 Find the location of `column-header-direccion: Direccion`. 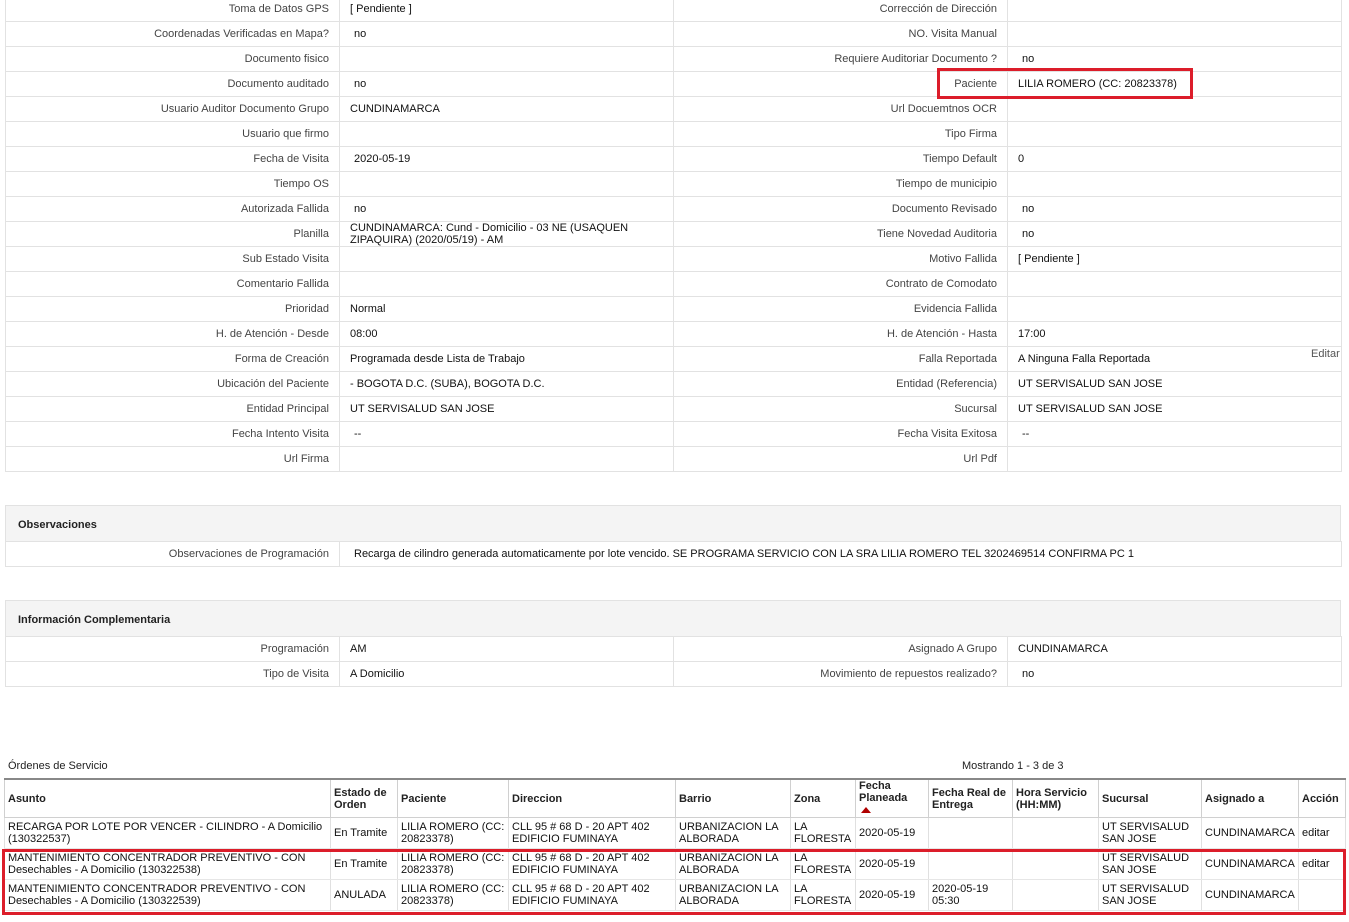

column-header-direccion: Direccion is located at coordinates (592, 798).